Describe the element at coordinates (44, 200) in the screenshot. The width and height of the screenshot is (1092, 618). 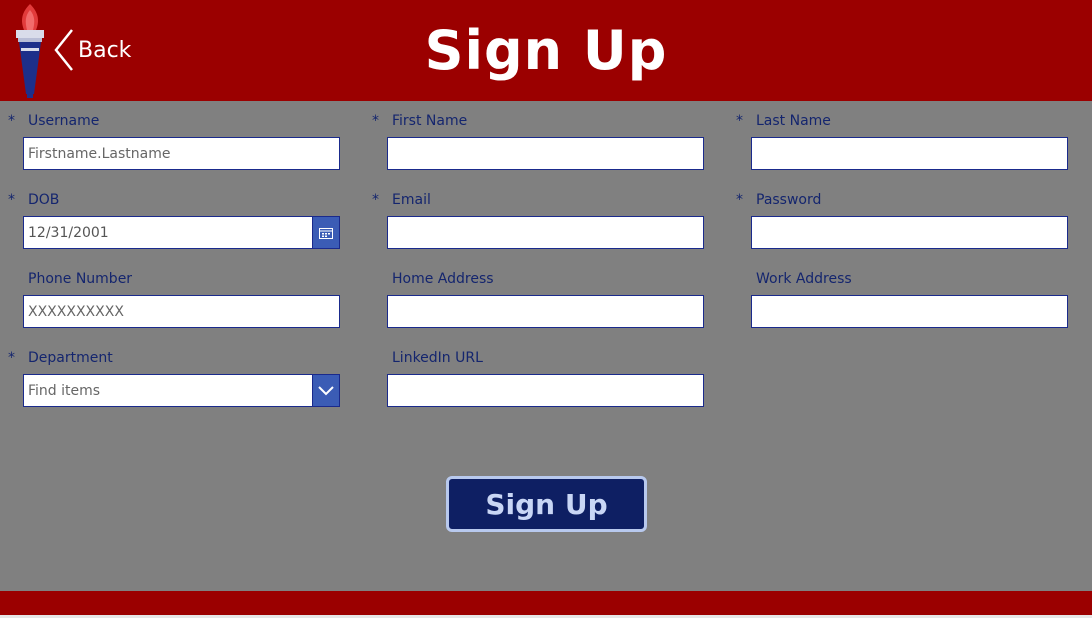
I see `dob-label: DOB` at that location.